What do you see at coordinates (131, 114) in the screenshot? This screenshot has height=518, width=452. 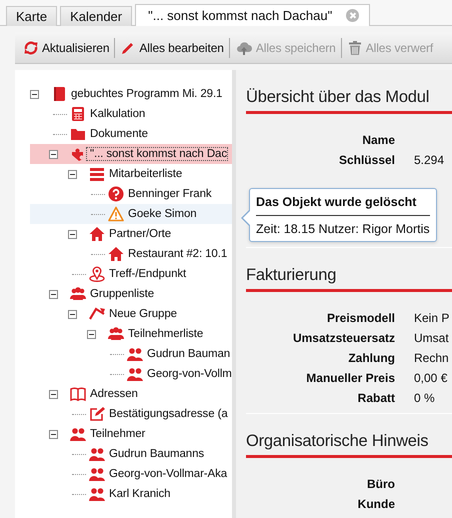 I see `tree-item: Kalkulation` at bounding box center [131, 114].